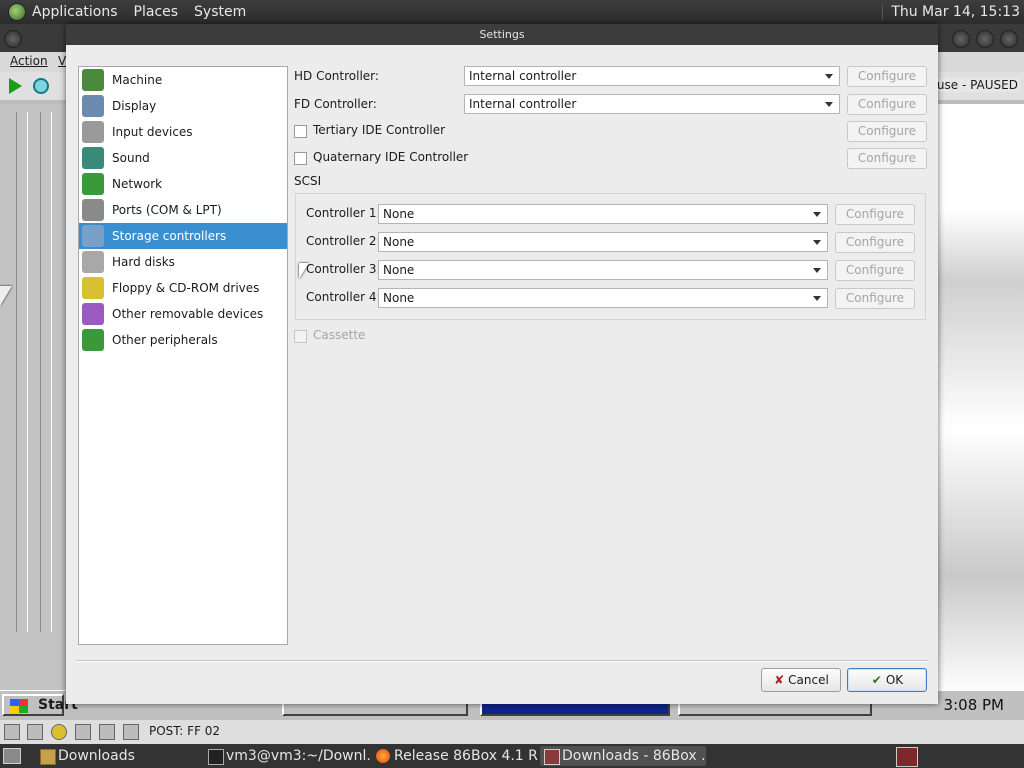  Describe the element at coordinates (134, 106) in the screenshot. I see `category-label: Display` at that location.